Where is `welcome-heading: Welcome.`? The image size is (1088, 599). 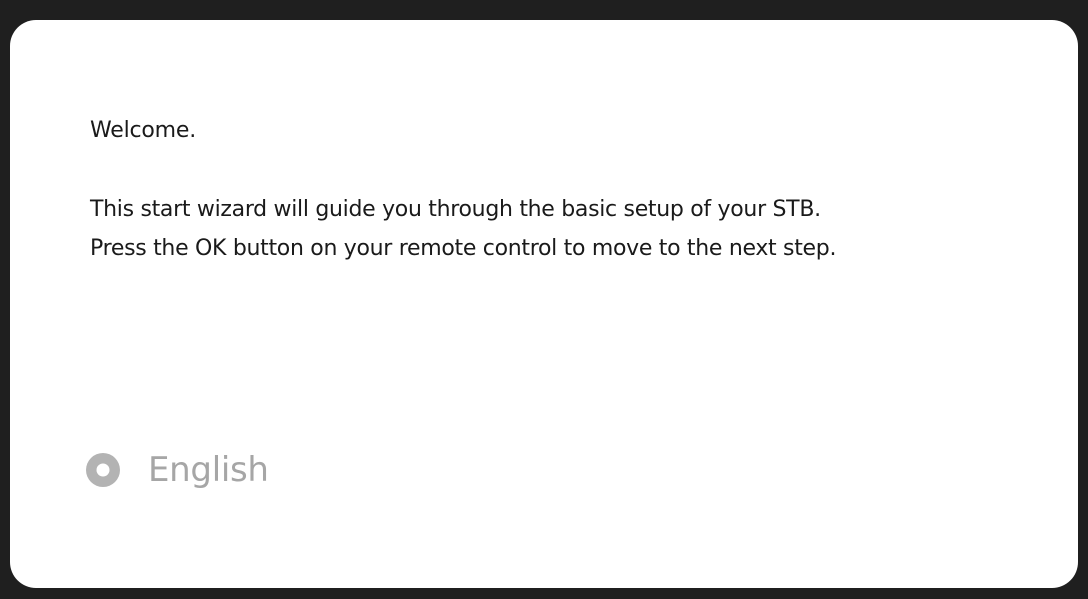 welcome-heading: Welcome. is located at coordinates (143, 130).